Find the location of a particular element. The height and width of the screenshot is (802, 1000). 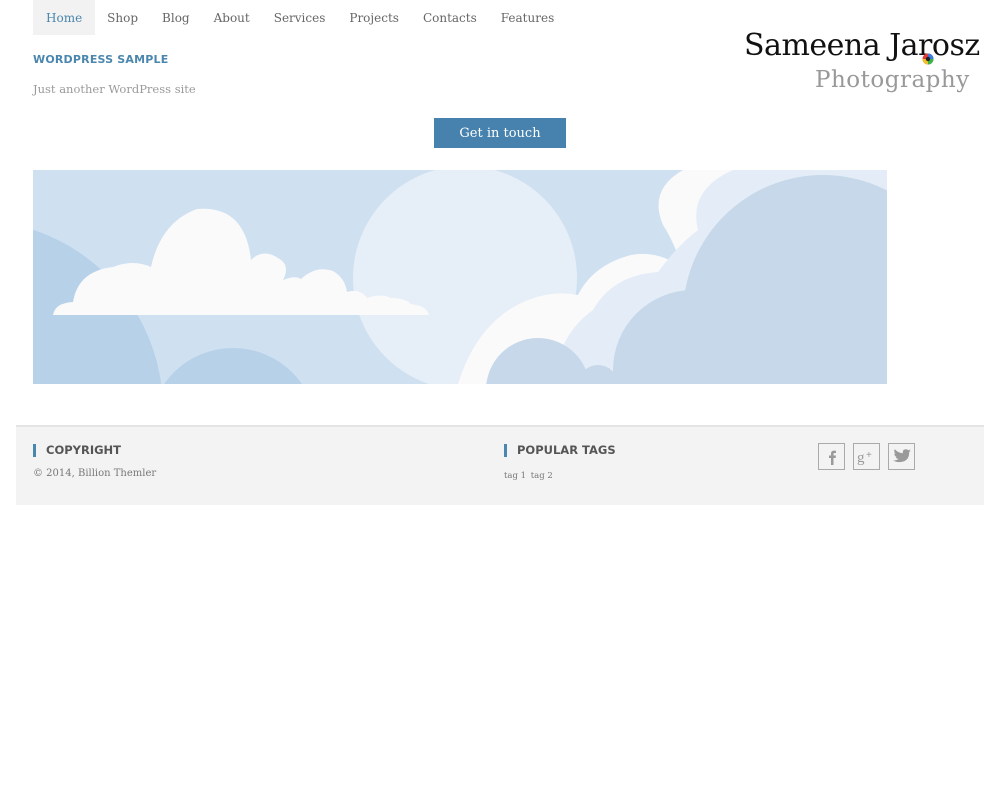

twitter-button is located at coordinates (901, 456).